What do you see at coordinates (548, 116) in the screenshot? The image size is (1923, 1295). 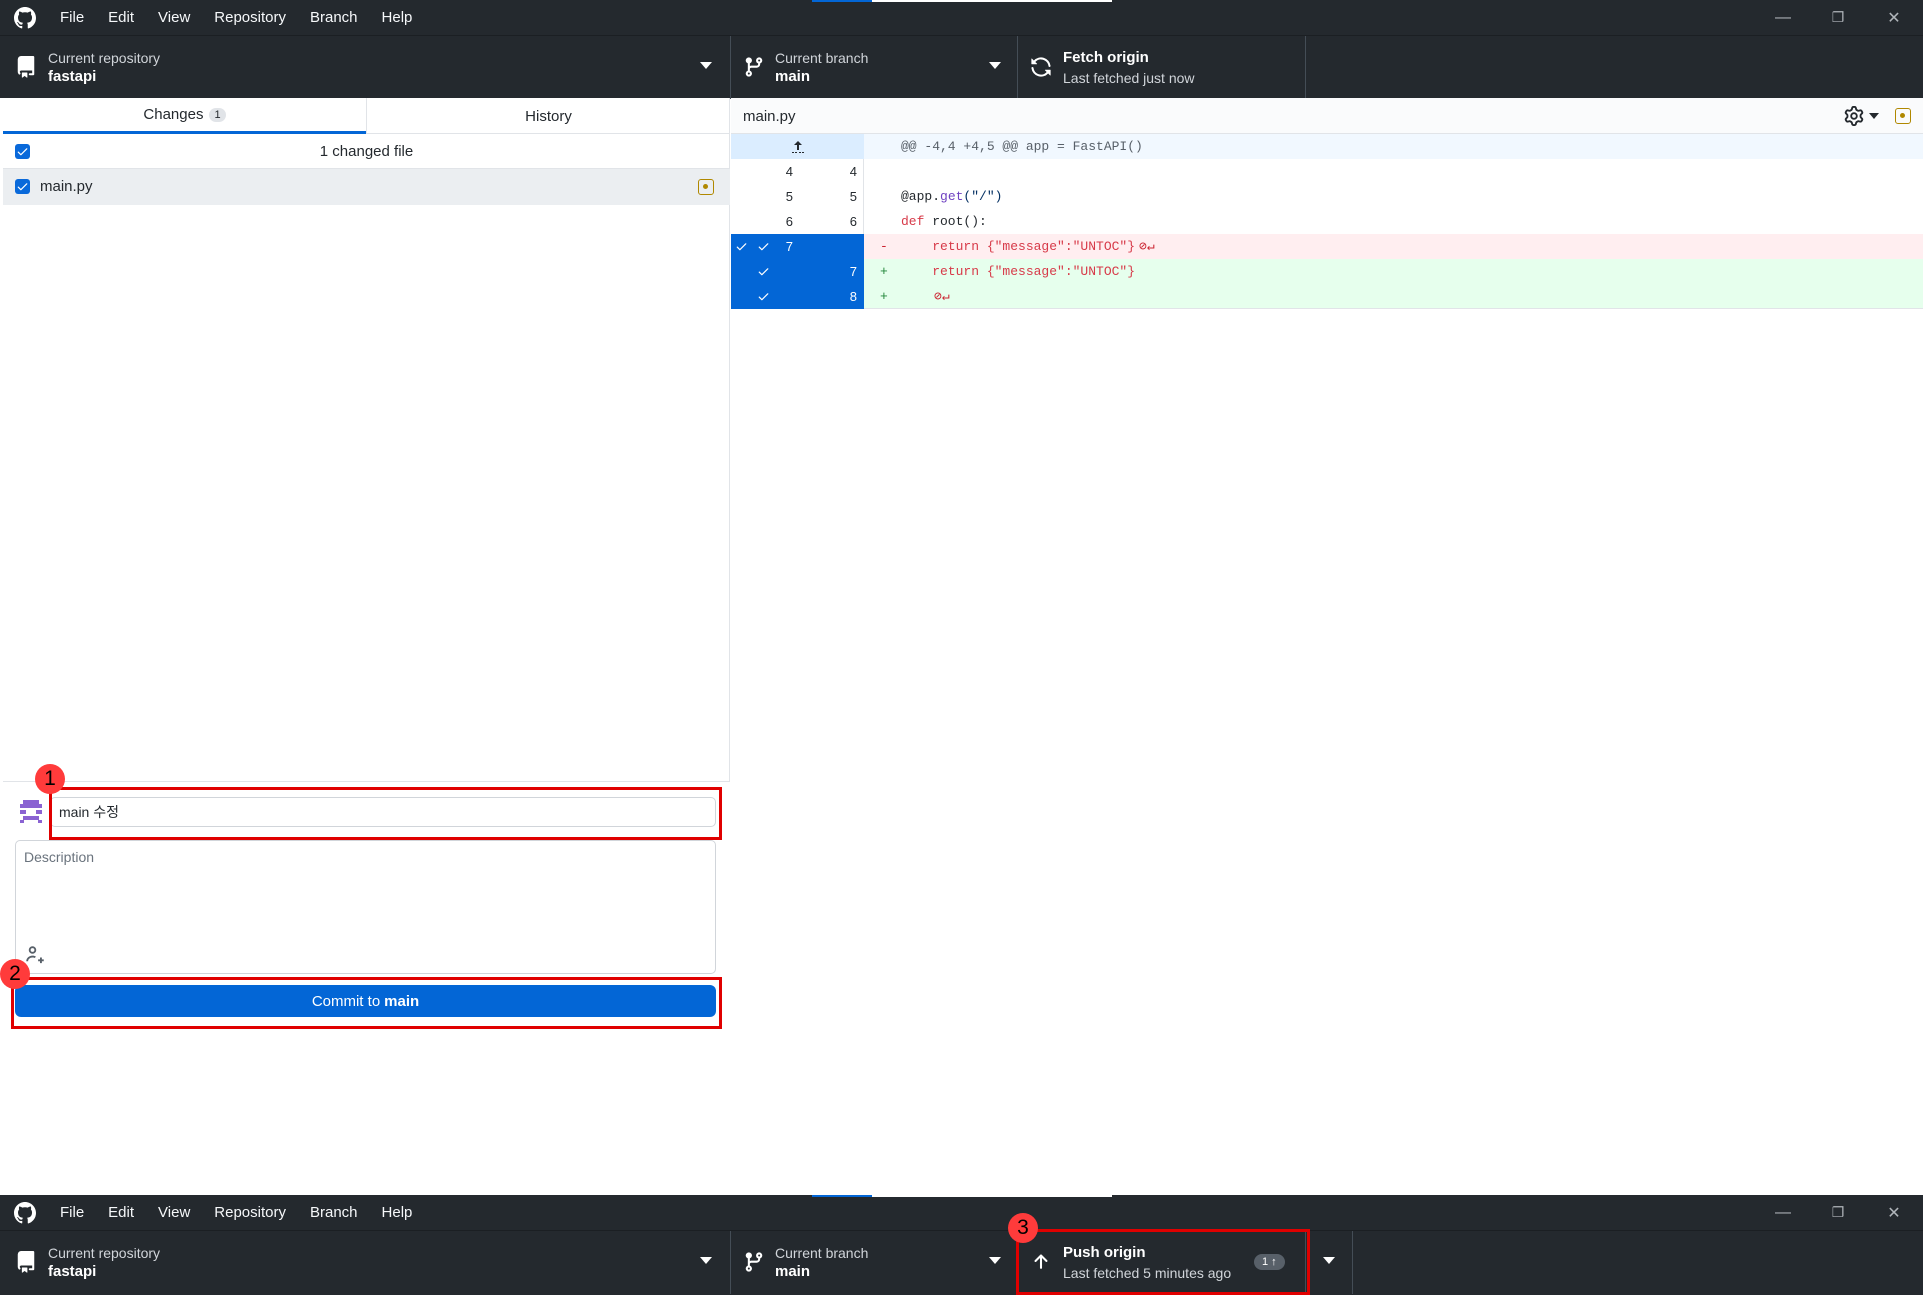 I see `tab-history: History` at bounding box center [548, 116].